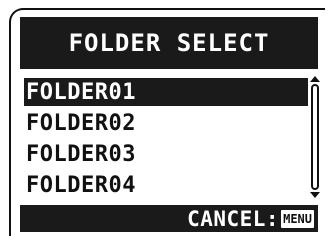 This screenshot has height=243, width=328. I want to click on menu-key-badge: MENU, so click(297, 218).